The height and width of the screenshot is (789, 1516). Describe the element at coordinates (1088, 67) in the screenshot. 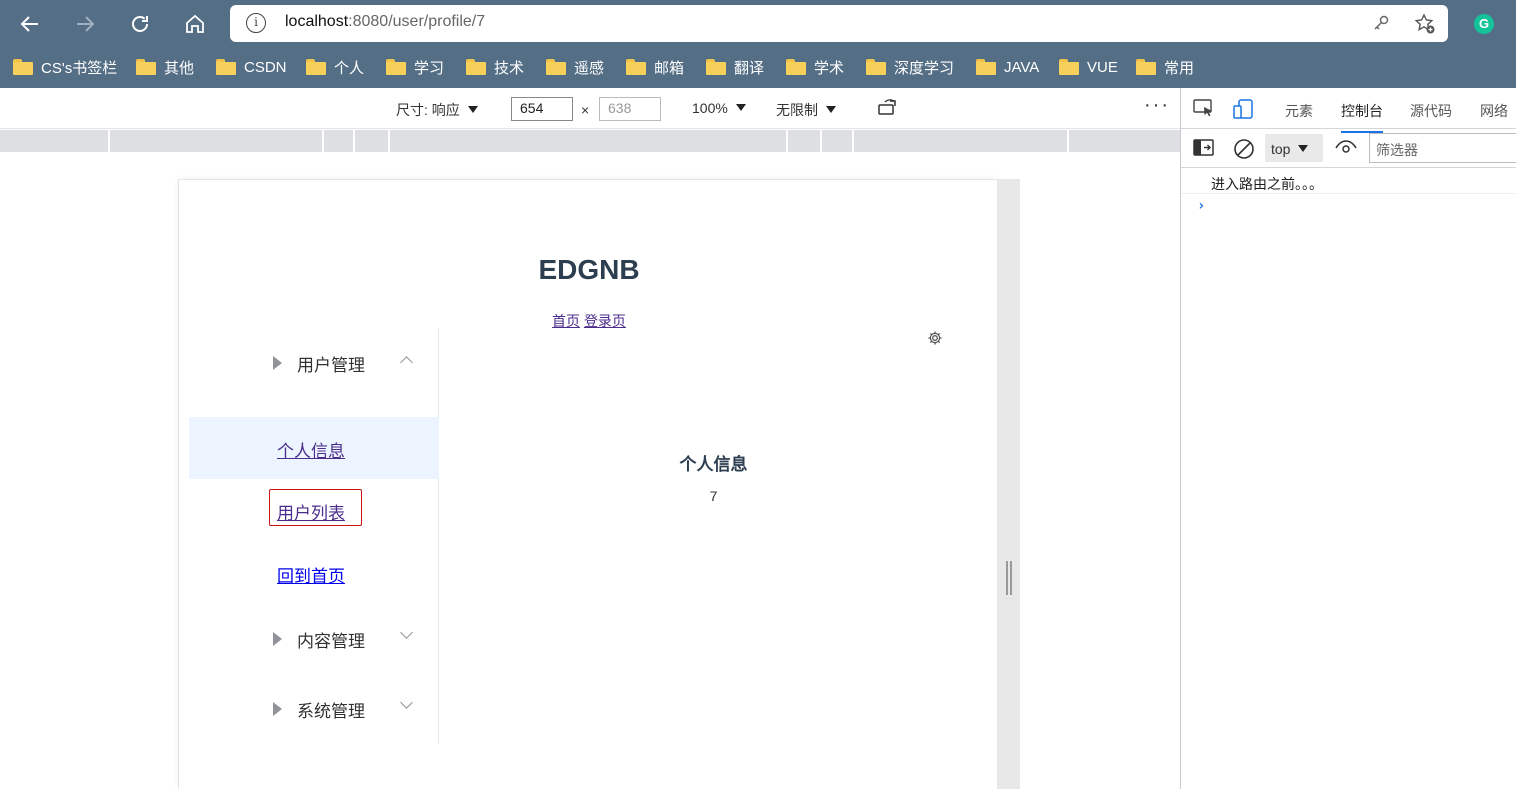

I see `bookmark-folder: VUE` at that location.